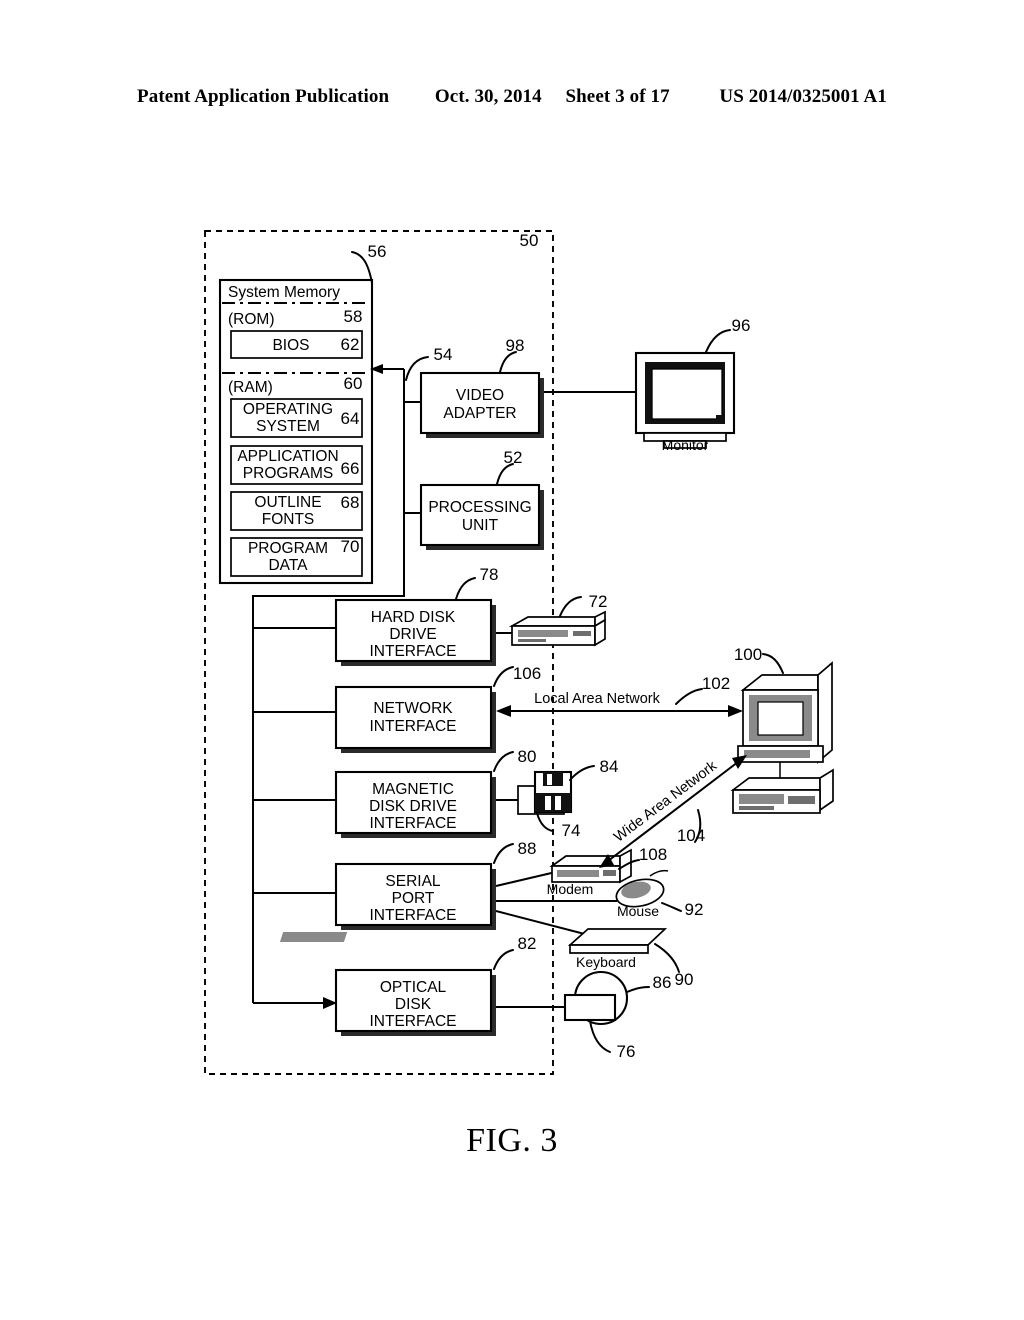 The width and height of the screenshot is (1024, 1320). Describe the element at coordinates (662, 982) in the screenshot. I see `ref-86: 86` at that location.